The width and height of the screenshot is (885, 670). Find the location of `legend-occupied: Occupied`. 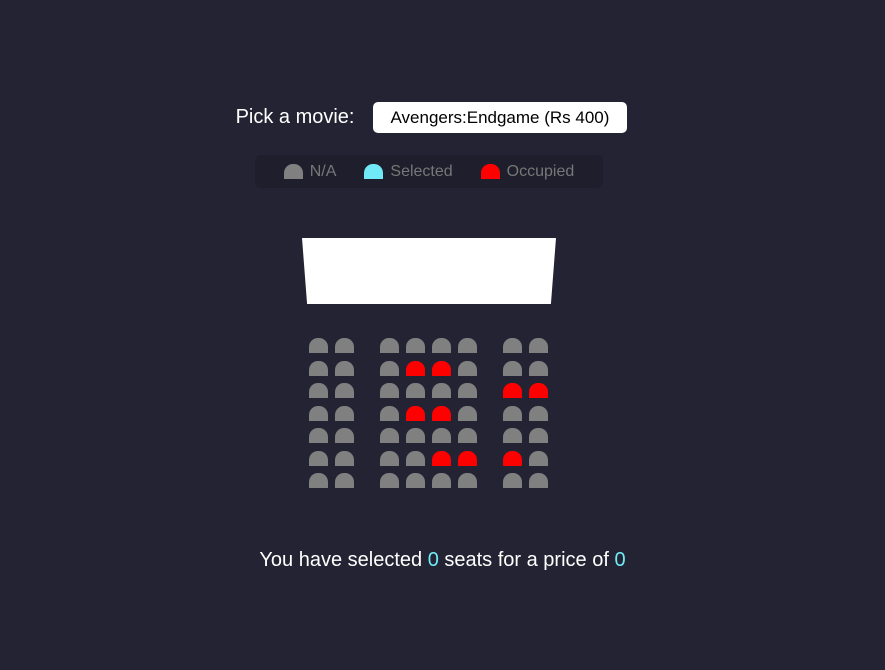

legend-occupied: Occupied is located at coordinates (527, 171).